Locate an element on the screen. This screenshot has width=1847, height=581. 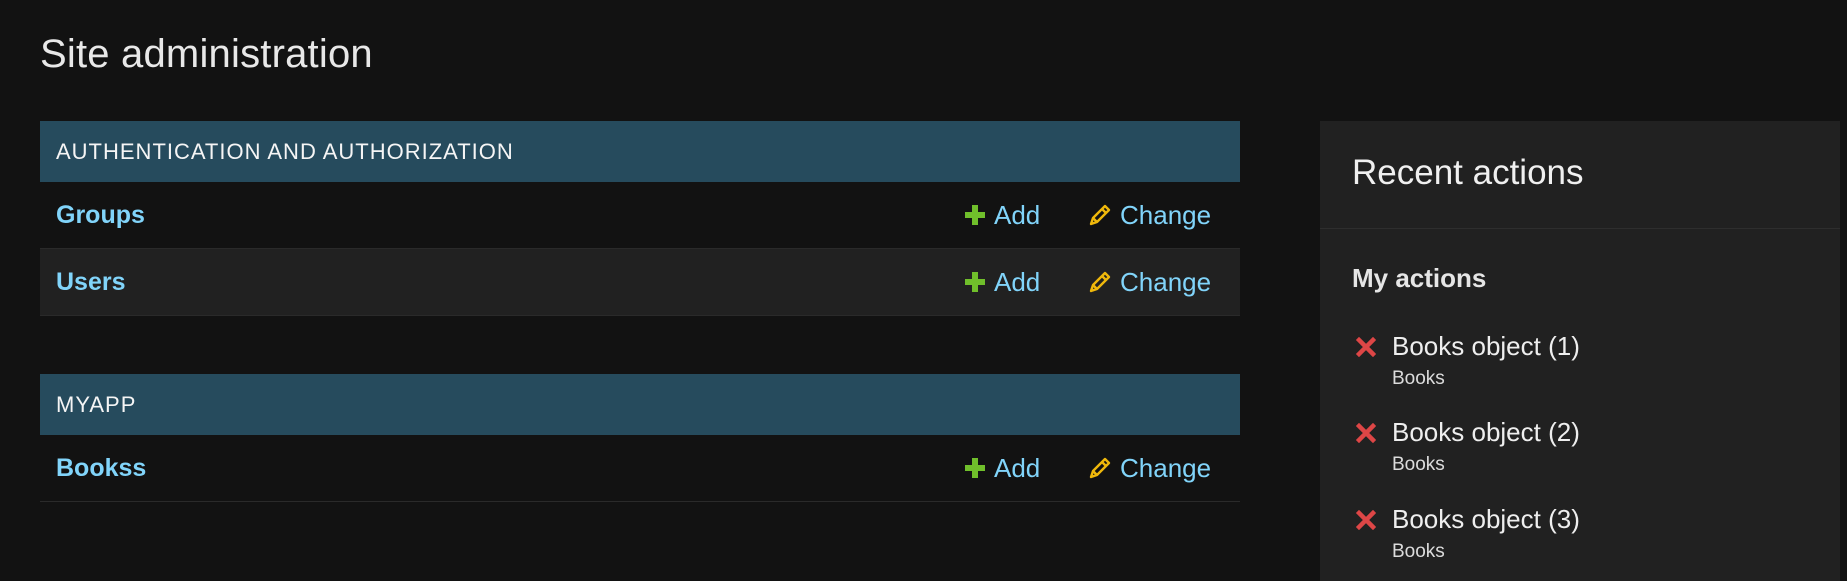
change-users-button: Change is located at coordinates (1149, 282).